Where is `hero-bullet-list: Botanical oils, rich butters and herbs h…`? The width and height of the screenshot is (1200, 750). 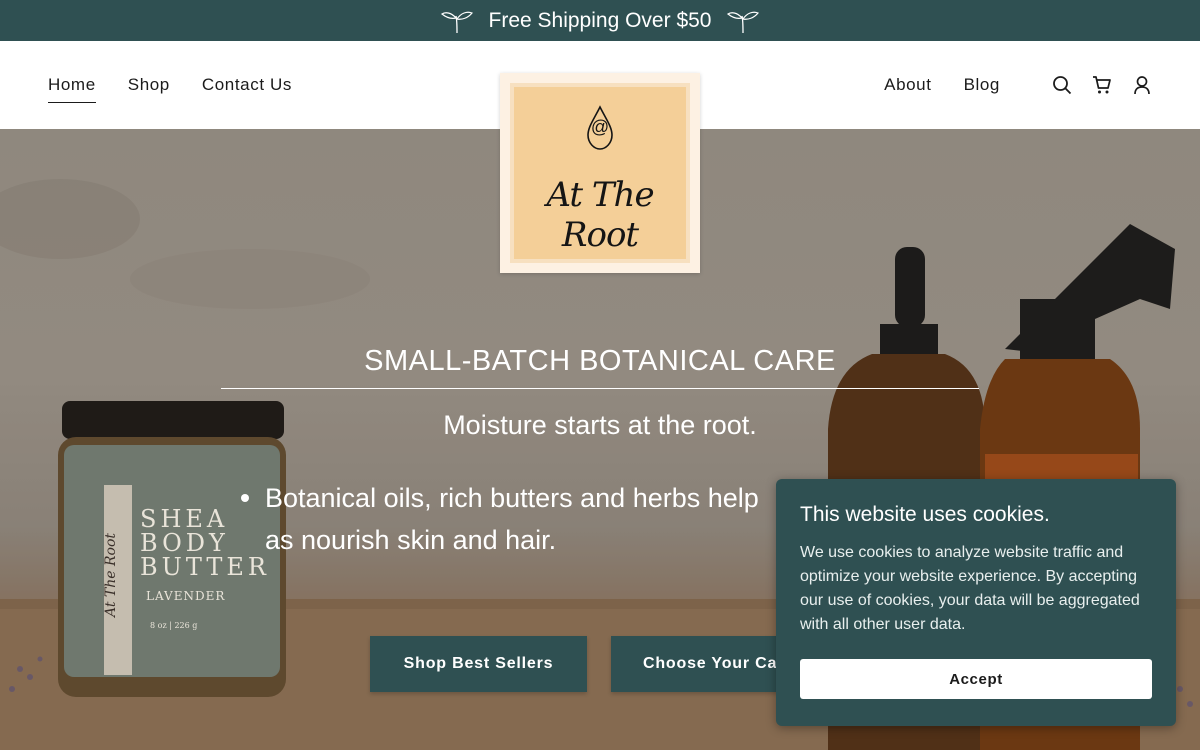
hero-bullet-list: Botanical oils, rich butters and herbs h… is located at coordinates (533, 519).